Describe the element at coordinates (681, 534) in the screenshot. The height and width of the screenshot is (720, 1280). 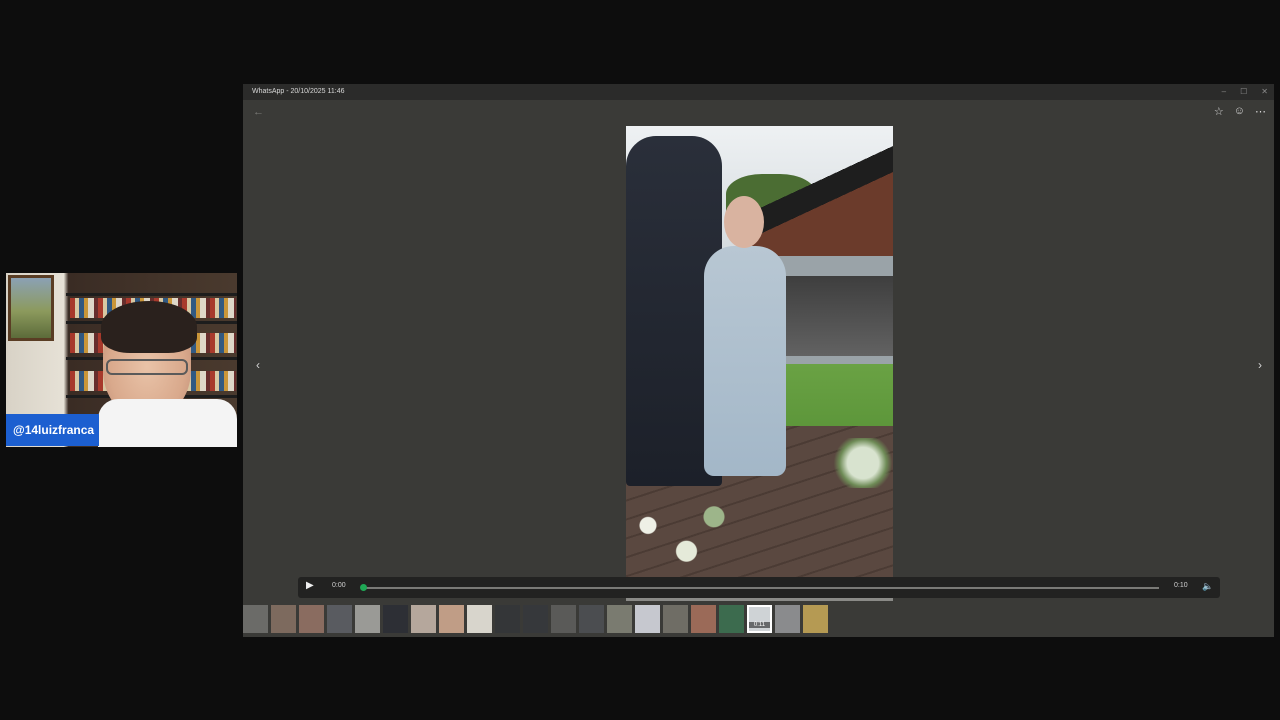
I see `video-flowers` at that location.